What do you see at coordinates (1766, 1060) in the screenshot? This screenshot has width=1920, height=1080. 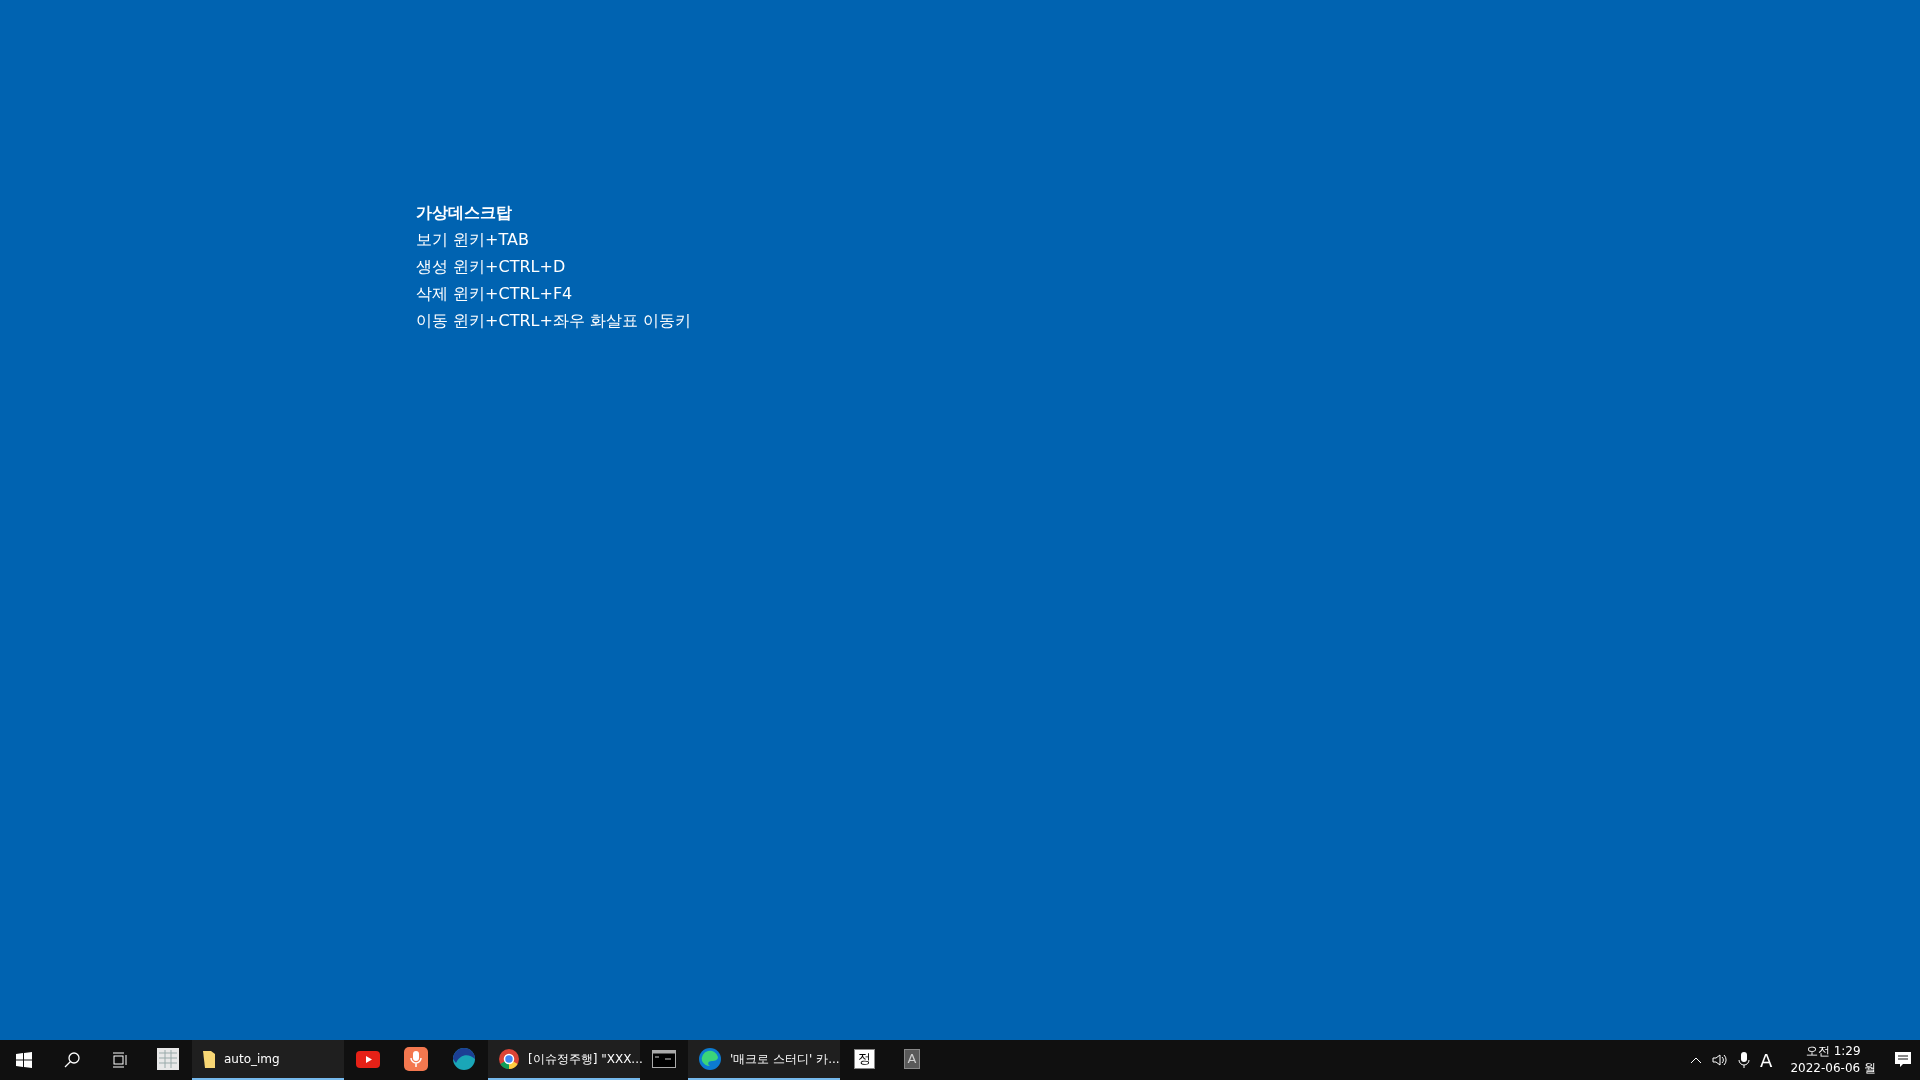 I see `input-indicator: A` at bounding box center [1766, 1060].